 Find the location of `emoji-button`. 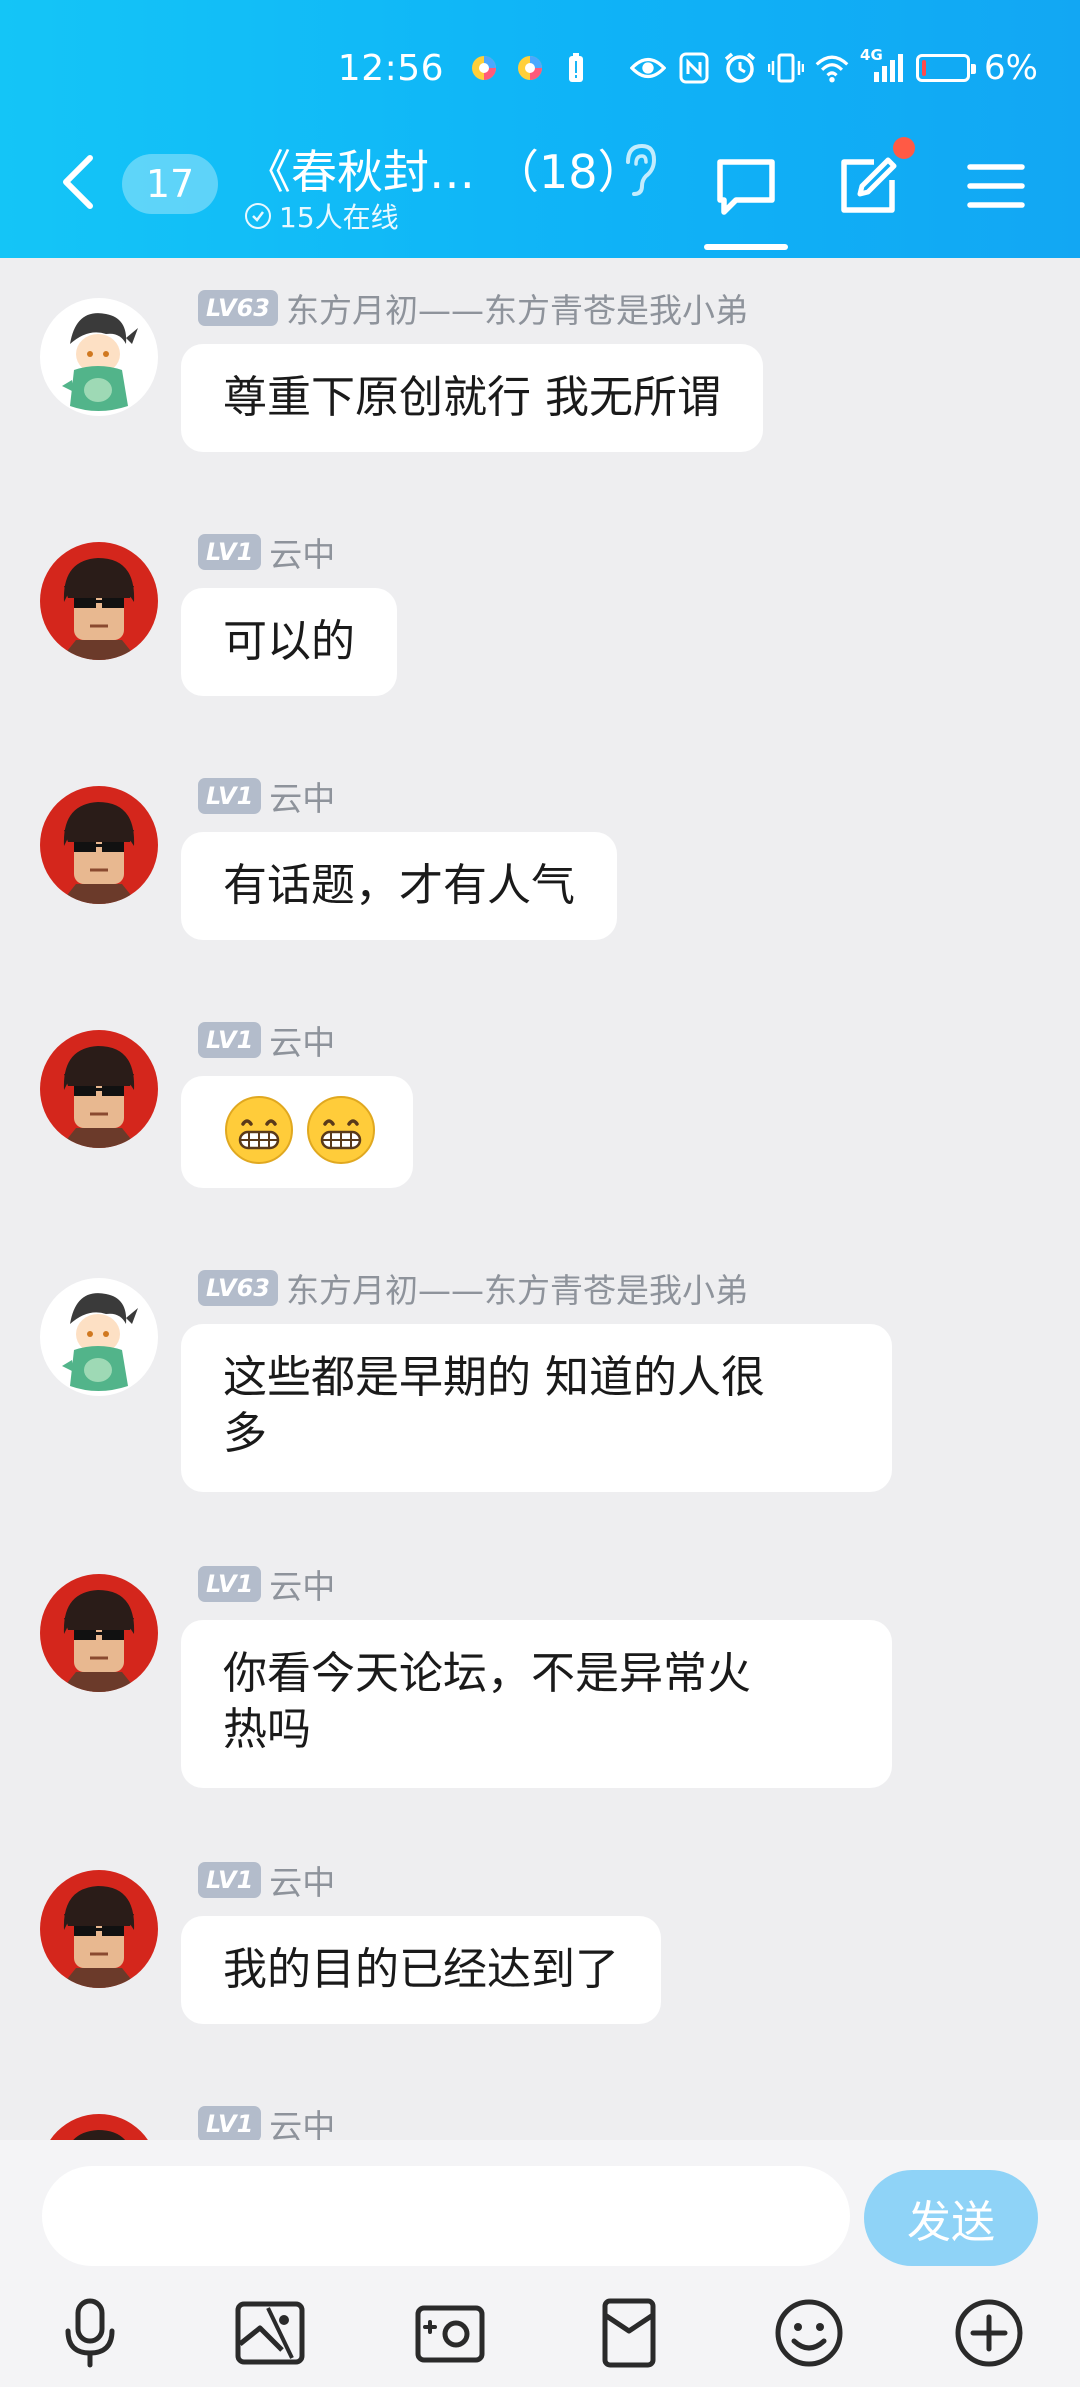

emoji-button is located at coordinates (809, 2333).